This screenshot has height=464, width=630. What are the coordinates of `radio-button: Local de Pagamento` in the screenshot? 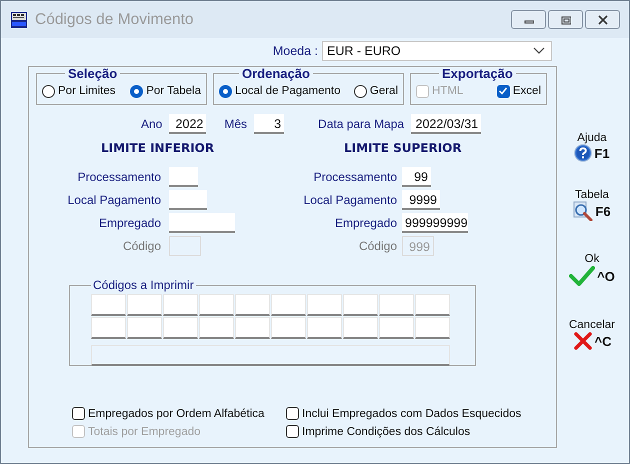 It's located at (279, 91).